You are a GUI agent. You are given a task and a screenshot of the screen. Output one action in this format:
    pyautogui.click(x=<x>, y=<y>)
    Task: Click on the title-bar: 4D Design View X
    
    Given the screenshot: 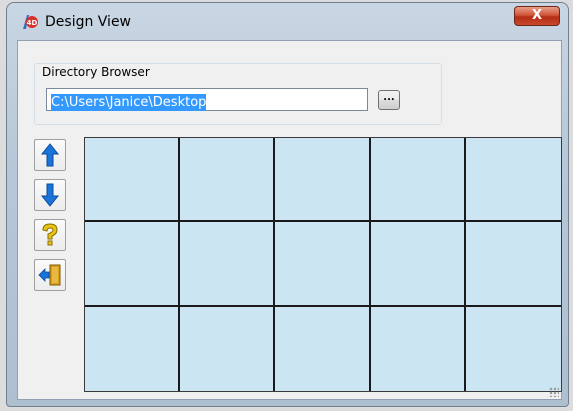 What is the action you would take?
    pyautogui.click(x=287, y=22)
    